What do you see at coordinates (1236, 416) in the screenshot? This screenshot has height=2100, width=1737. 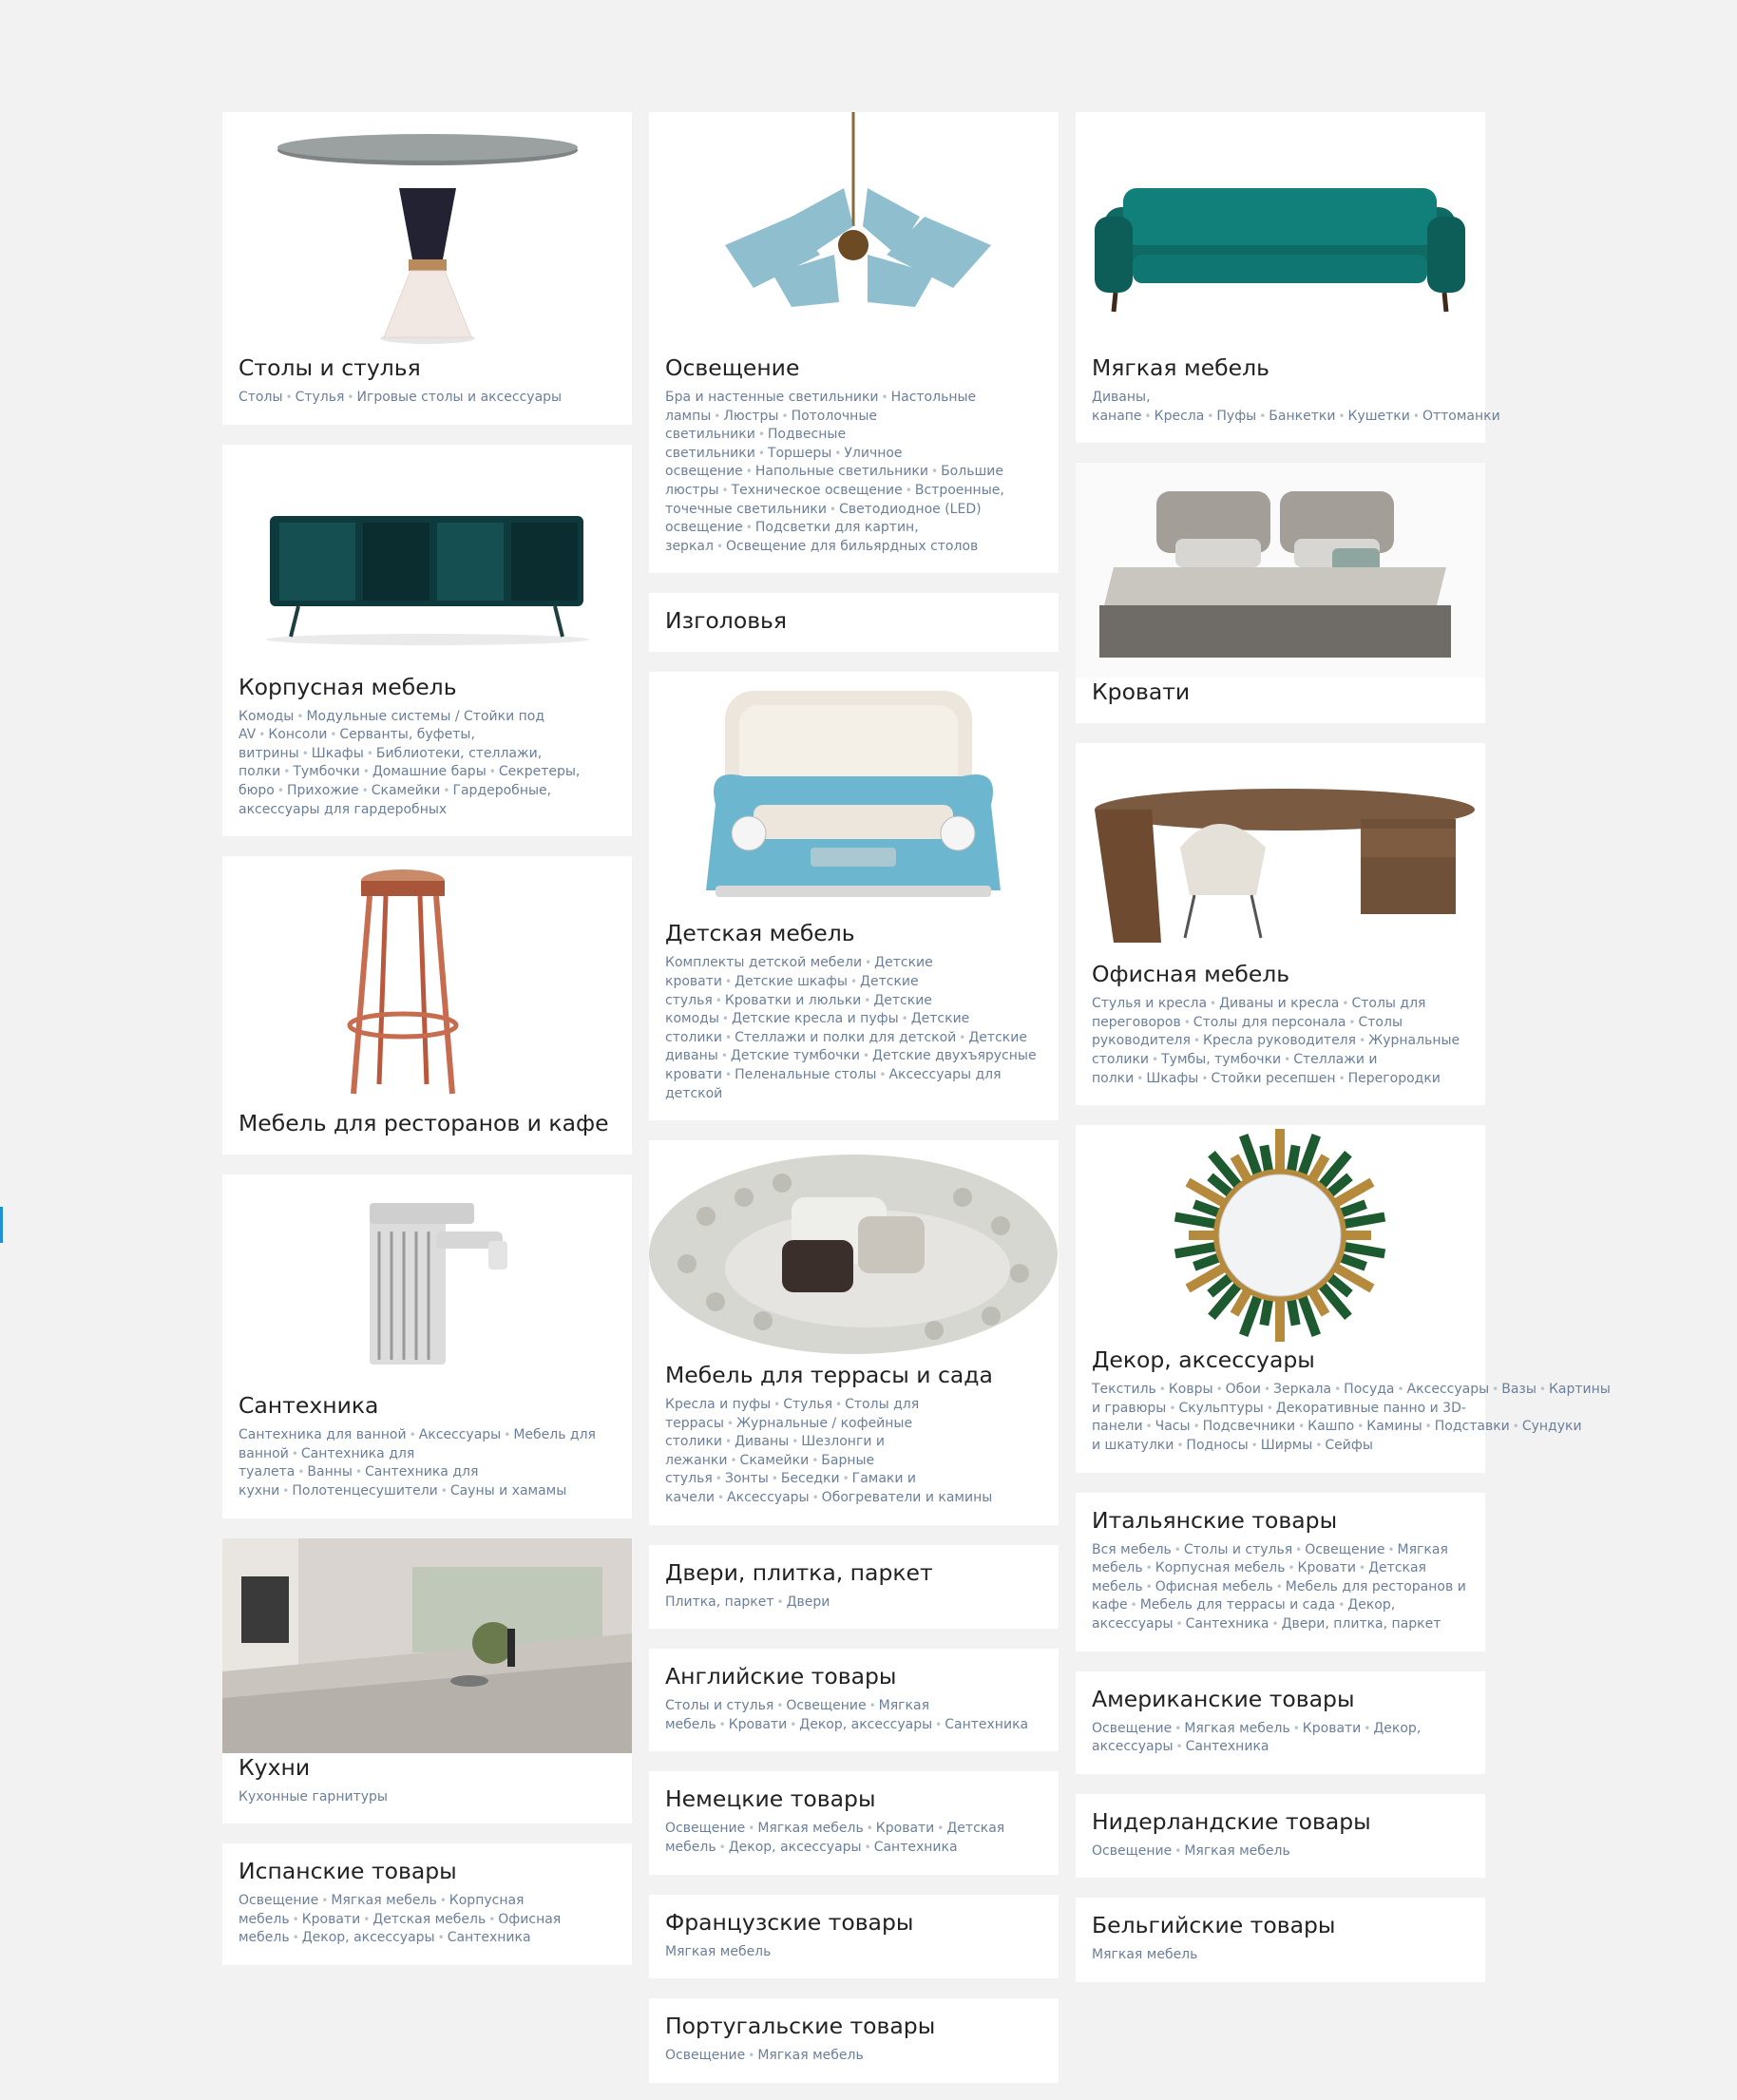 I see `subcategory-link: Пуфы` at bounding box center [1236, 416].